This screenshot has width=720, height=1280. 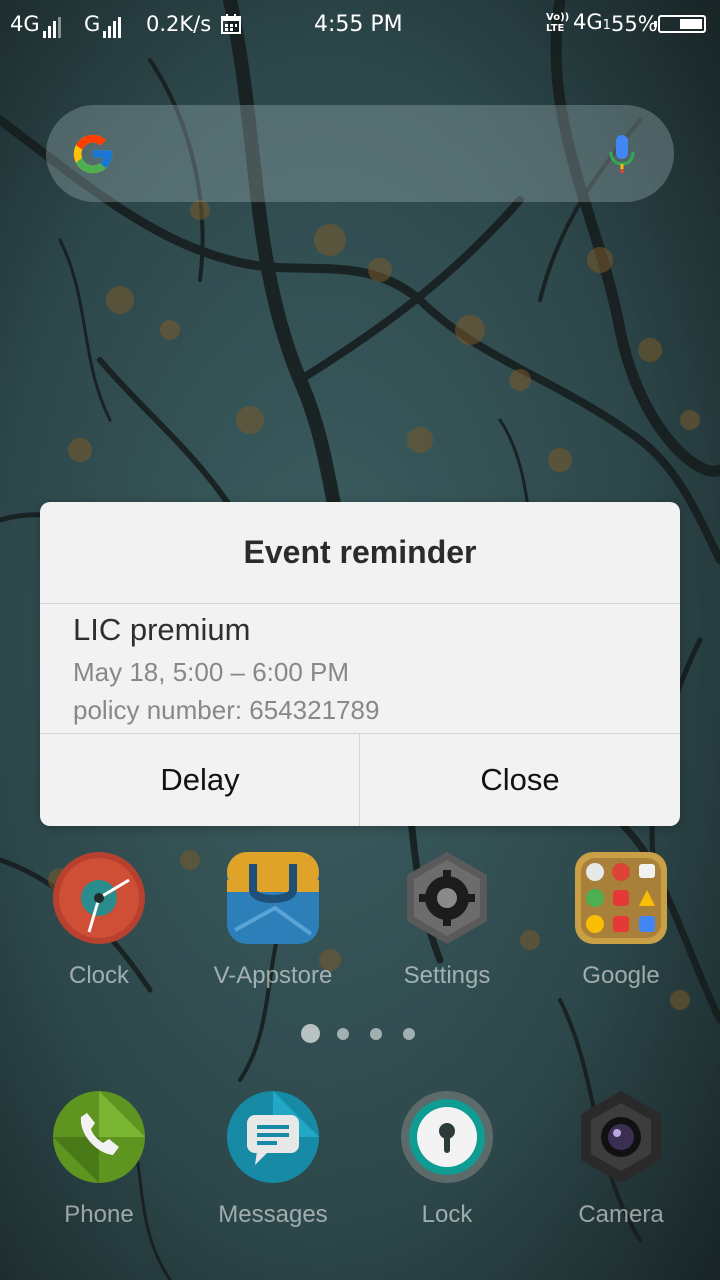 What do you see at coordinates (588, 22) in the screenshot?
I see `data-network-label: 4G` at bounding box center [588, 22].